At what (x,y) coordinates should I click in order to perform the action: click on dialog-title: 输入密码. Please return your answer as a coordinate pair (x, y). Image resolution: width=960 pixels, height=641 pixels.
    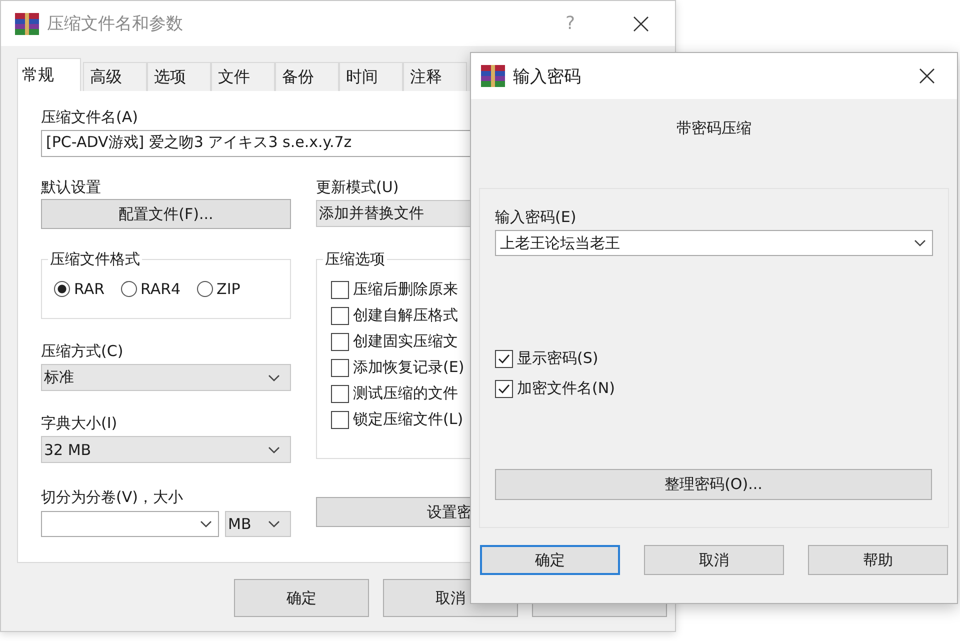
    Looking at the image, I should click on (547, 77).